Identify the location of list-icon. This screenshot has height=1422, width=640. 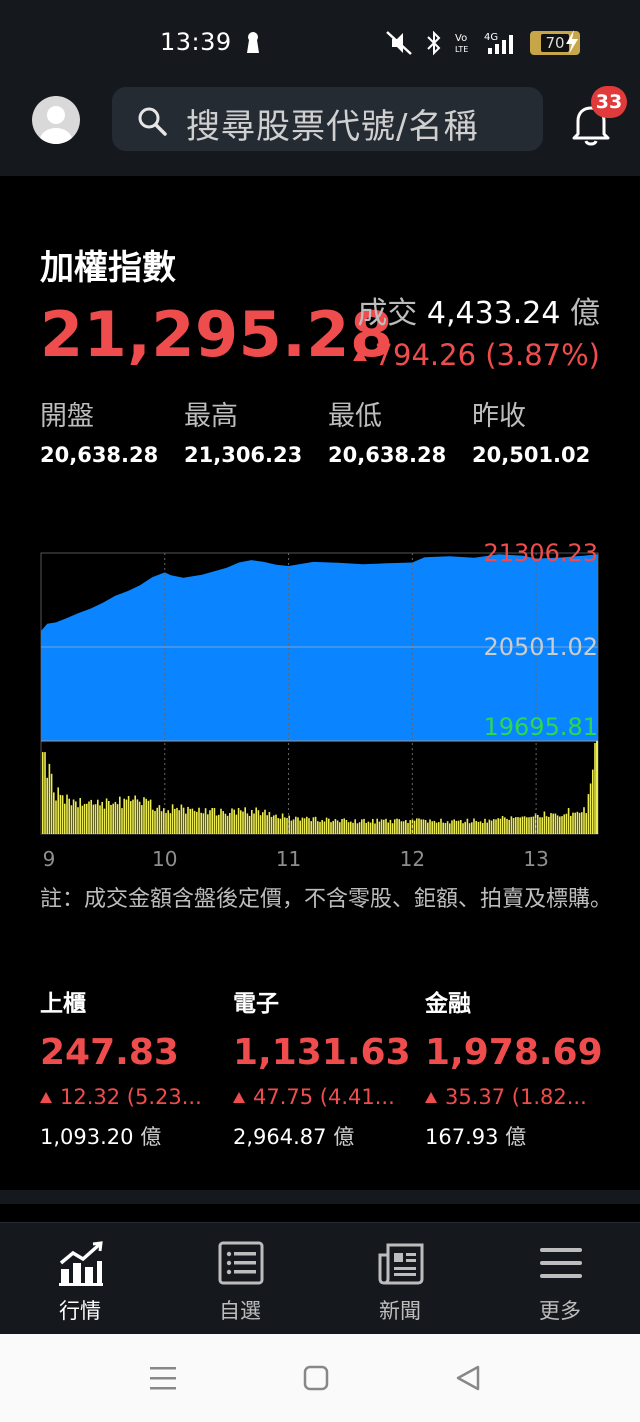
(241, 1263).